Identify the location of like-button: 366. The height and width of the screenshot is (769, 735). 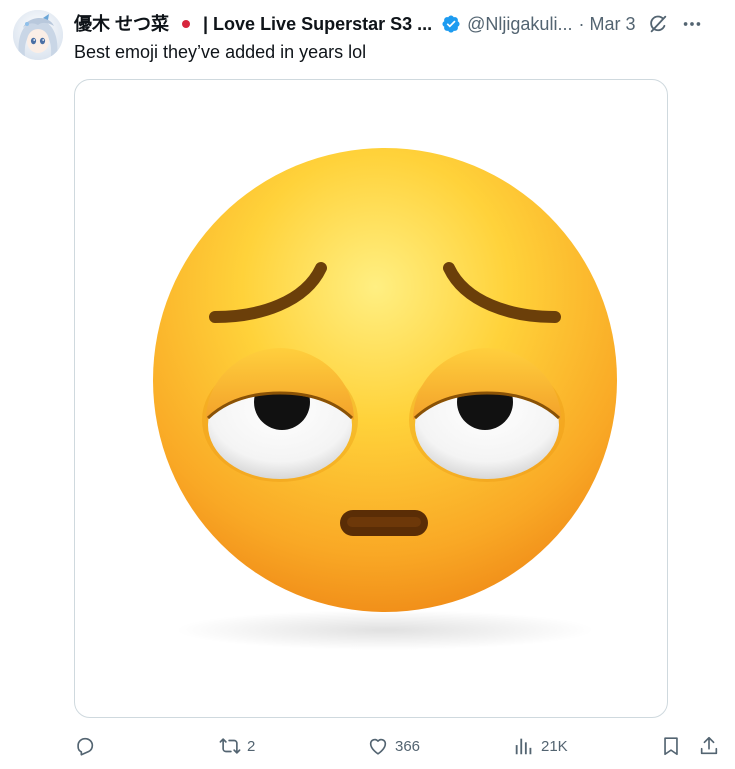
(393, 746).